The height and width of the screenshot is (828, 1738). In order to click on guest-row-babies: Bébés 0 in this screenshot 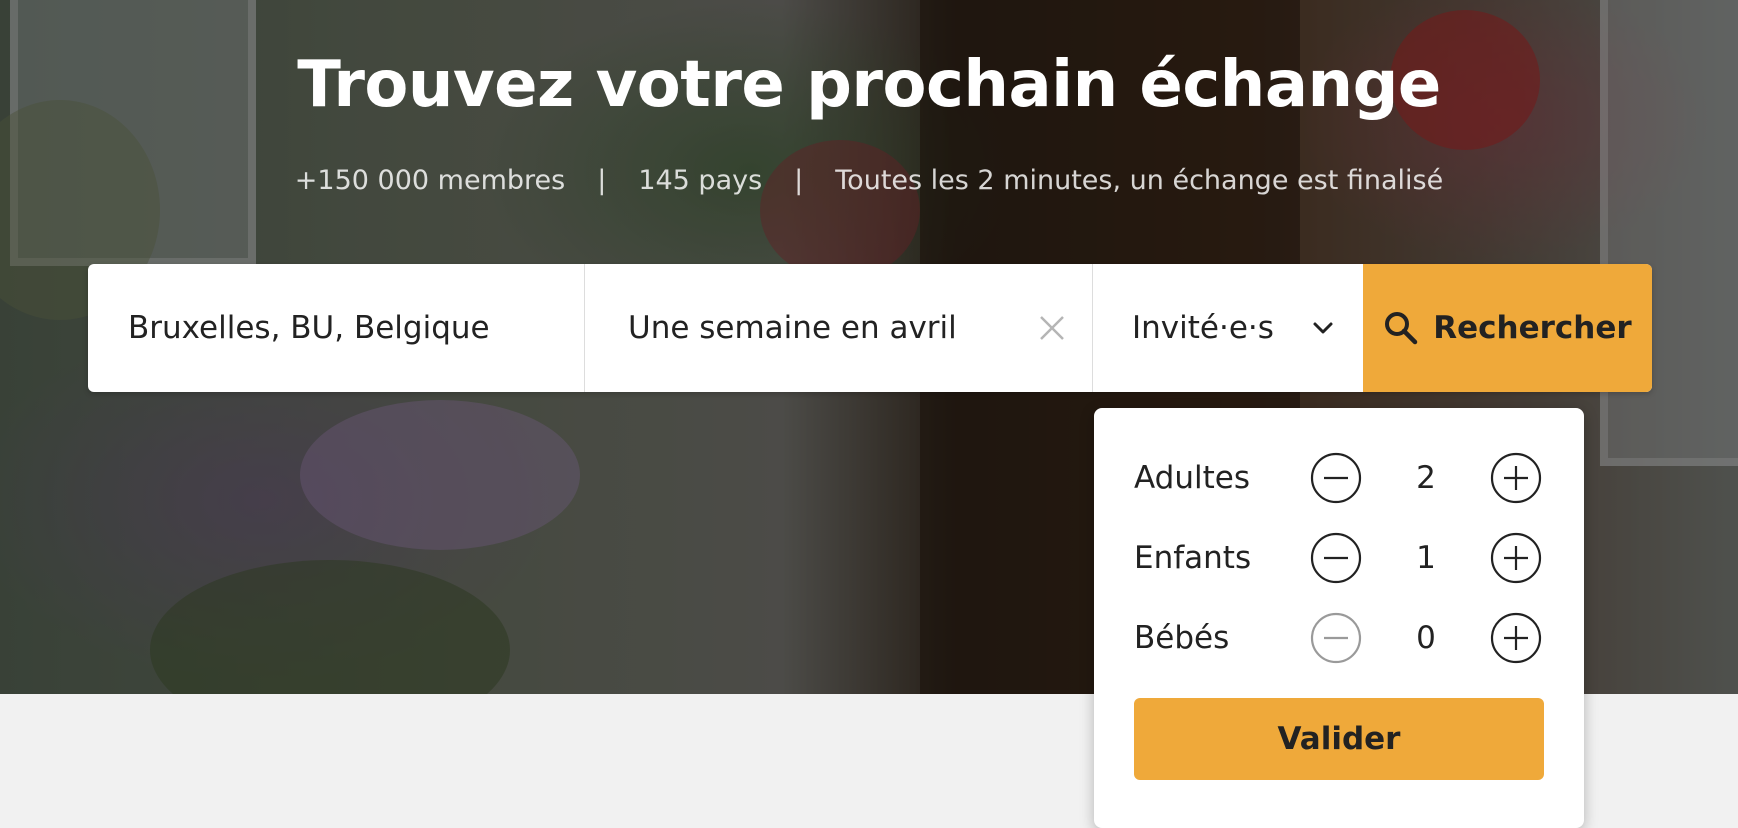, I will do `click(1339, 638)`.